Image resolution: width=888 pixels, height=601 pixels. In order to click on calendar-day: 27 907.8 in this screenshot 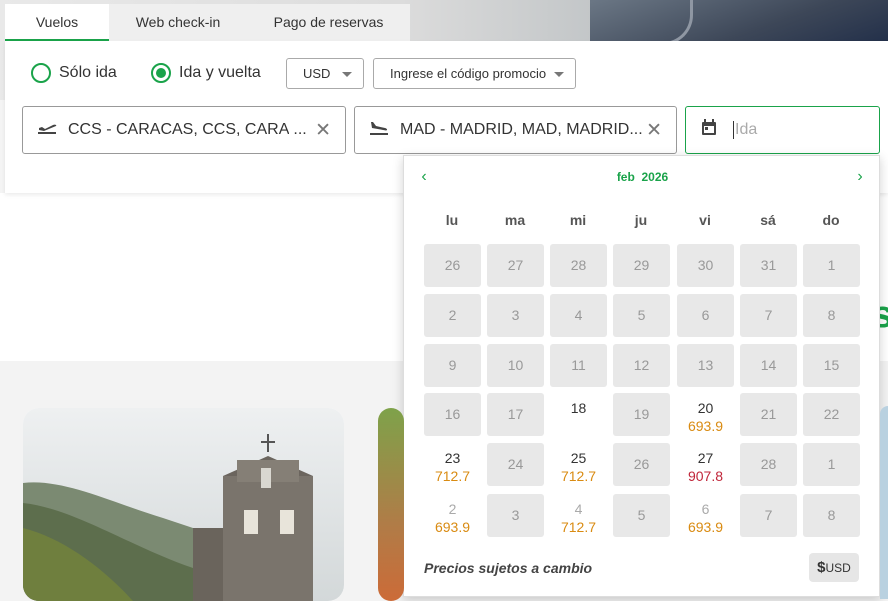, I will do `click(705, 464)`.